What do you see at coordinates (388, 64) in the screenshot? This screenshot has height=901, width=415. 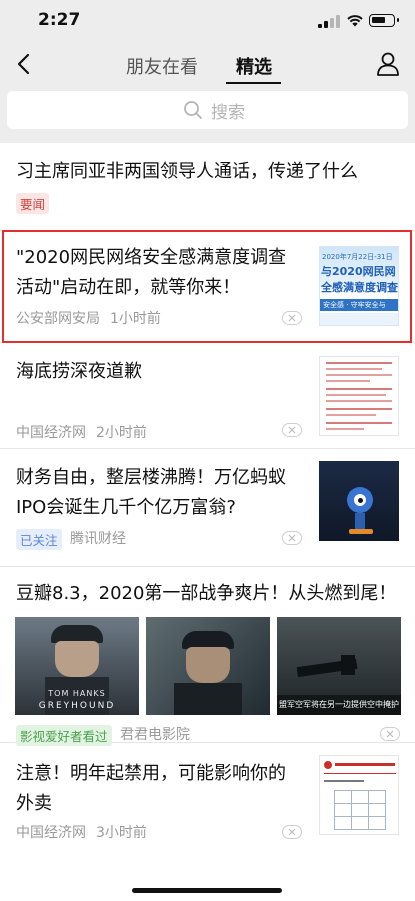 I see `user-profile-icon` at bounding box center [388, 64].